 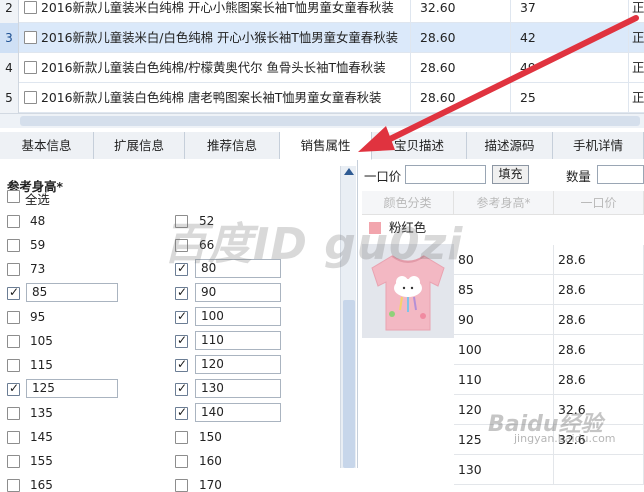 What do you see at coordinates (572, 11) in the screenshot?
I see `product-quantity: 37` at bounding box center [572, 11].